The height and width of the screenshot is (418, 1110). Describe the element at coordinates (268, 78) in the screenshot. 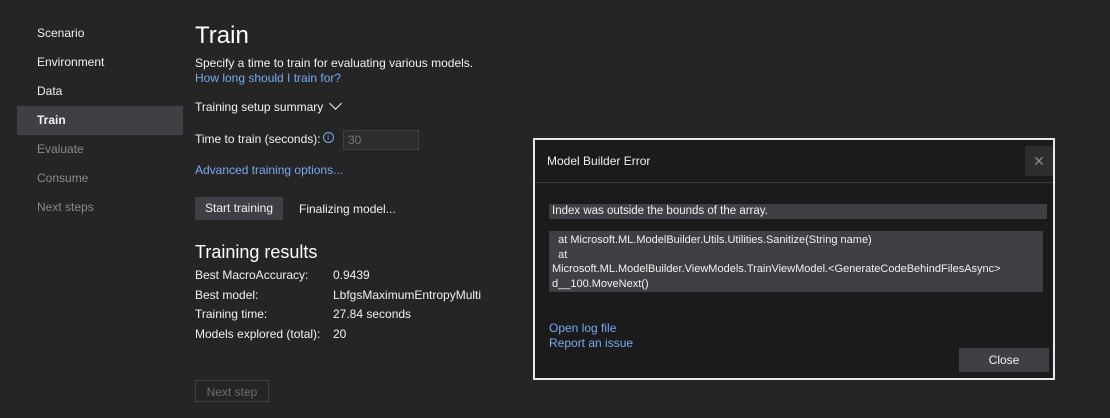

I see `how-long-link: How long should I train for?` at that location.